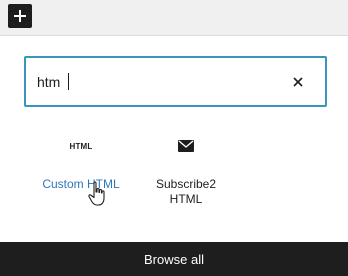 The height and width of the screenshot is (276, 348). What do you see at coordinates (81, 172) in the screenshot?
I see `block-item-custom-html: HTML Custom HTML` at bounding box center [81, 172].